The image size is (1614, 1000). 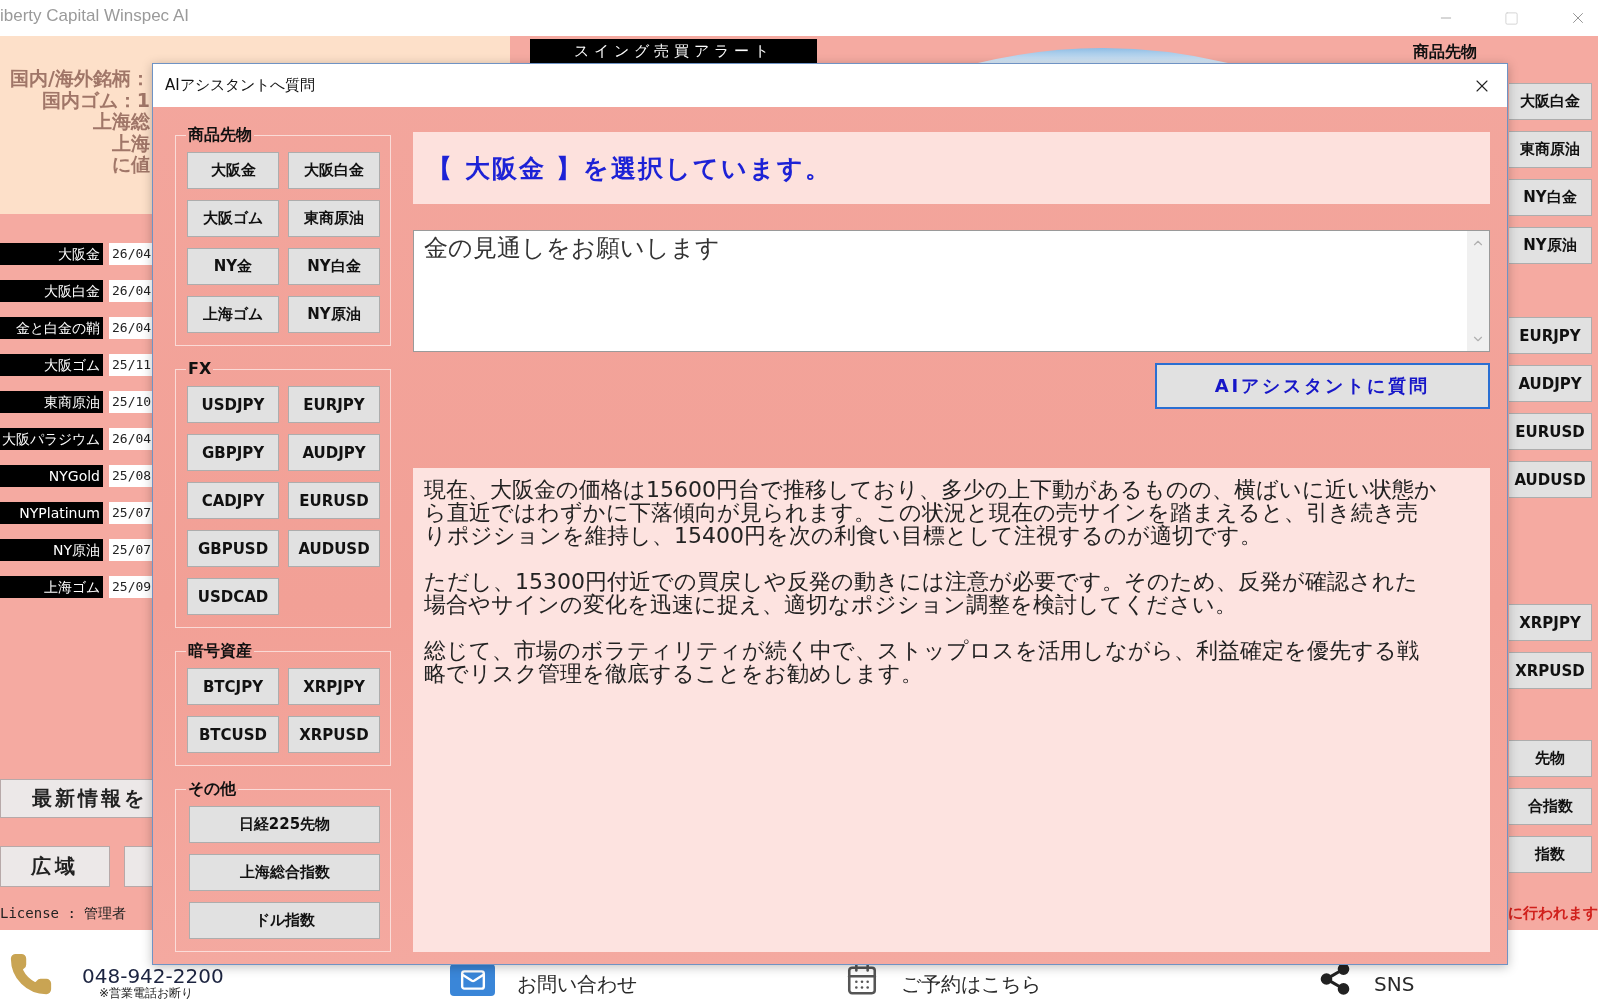 What do you see at coordinates (1445, 52) in the screenshot?
I see `category-heading: 商品先物` at bounding box center [1445, 52].